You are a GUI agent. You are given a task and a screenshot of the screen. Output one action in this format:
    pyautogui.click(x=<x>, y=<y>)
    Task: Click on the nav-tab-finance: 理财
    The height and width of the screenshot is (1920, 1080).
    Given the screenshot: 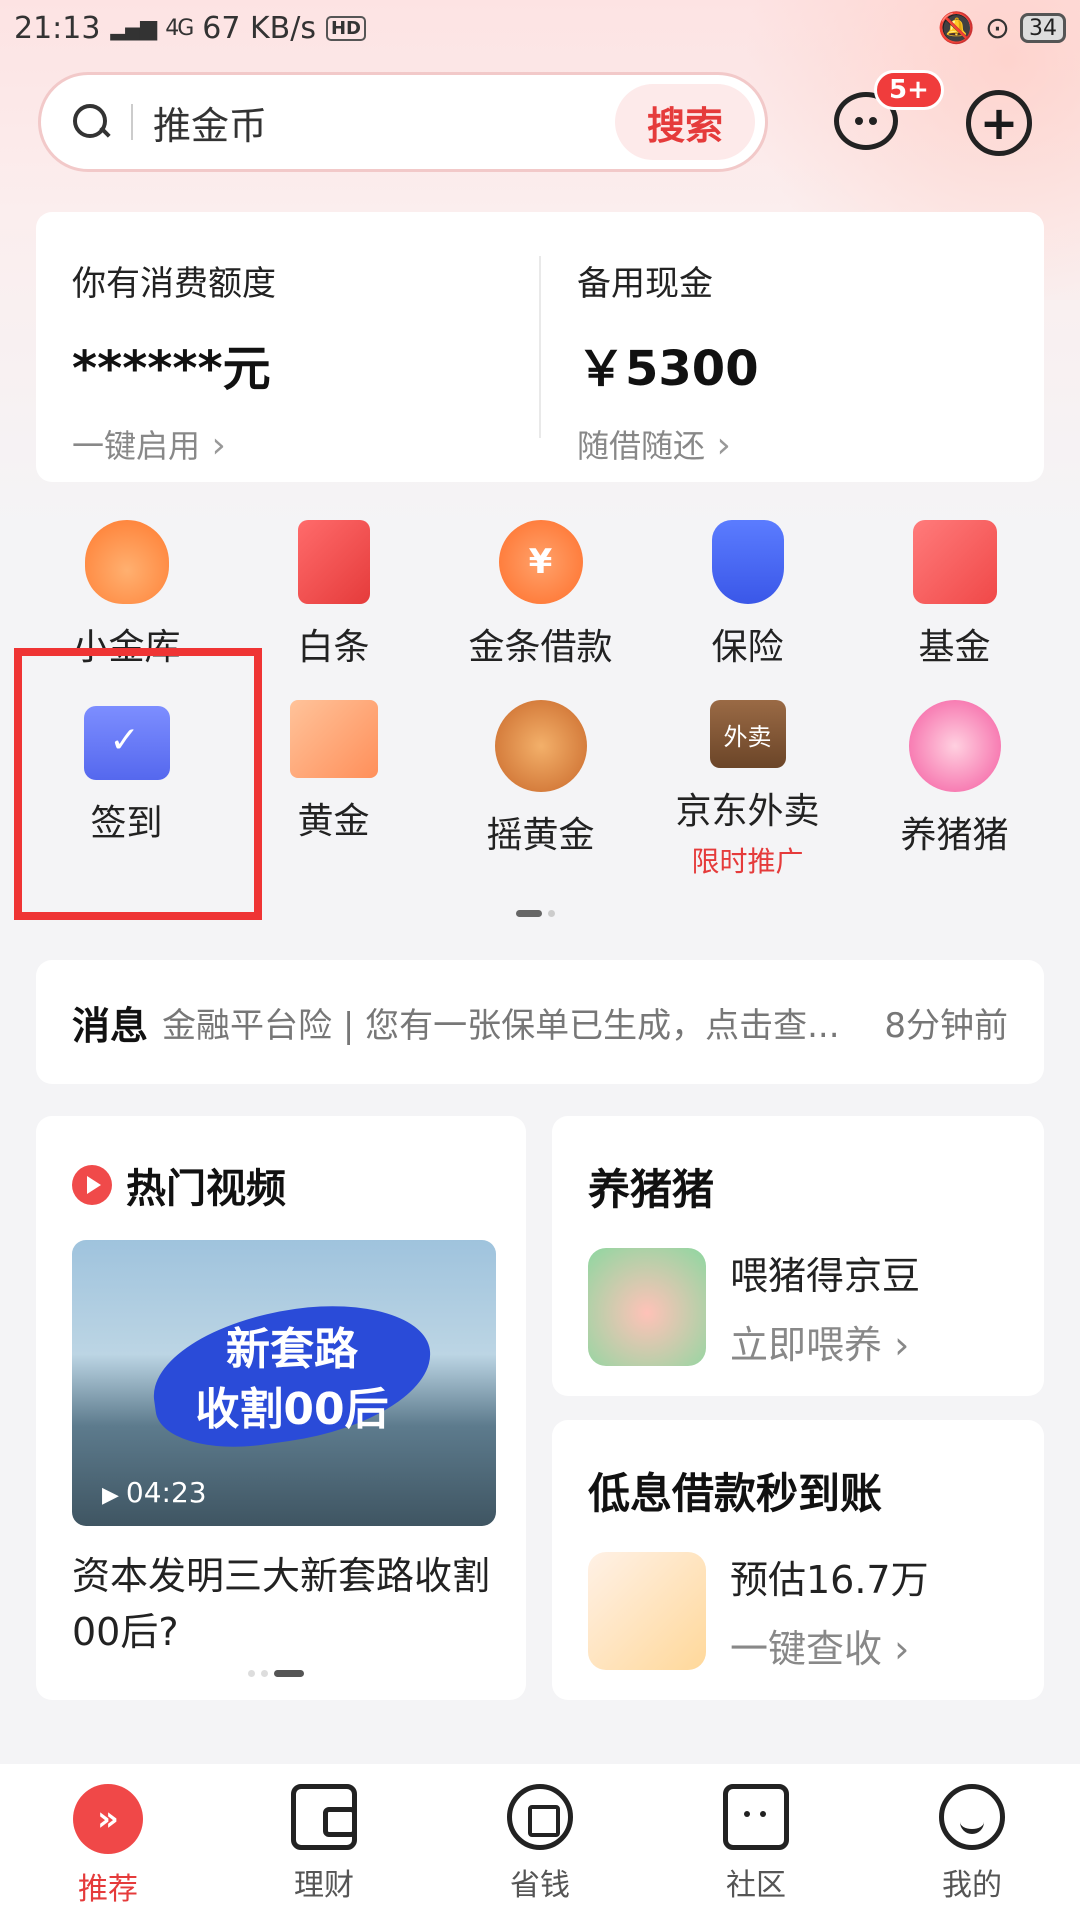 What is the action you would take?
    pyautogui.click(x=324, y=1842)
    